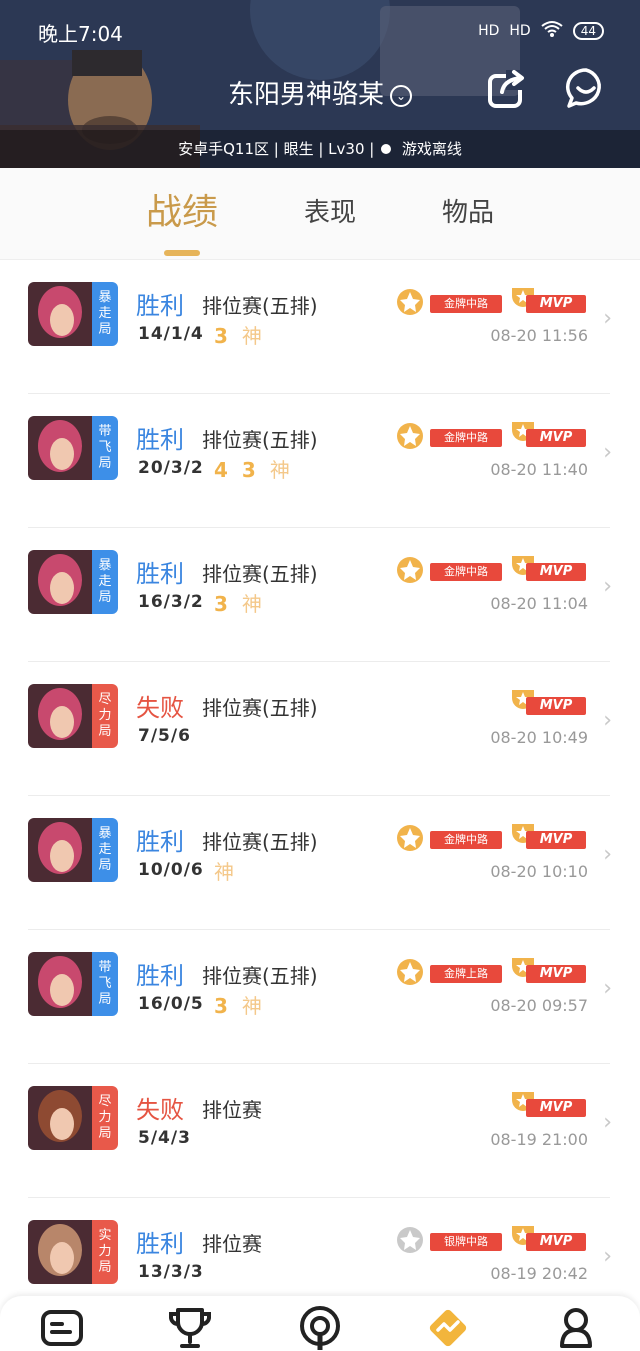  What do you see at coordinates (320, 1131) in the screenshot?
I see `match-row: 尽力局 失败 排位赛 5/4/3 MVP 08-19 21:00 ›` at bounding box center [320, 1131].